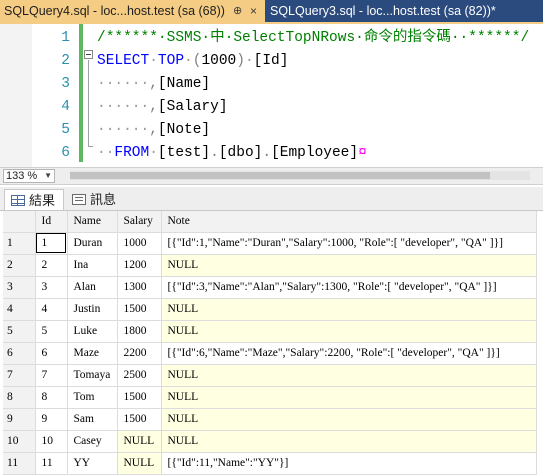  I want to click on table-cell: Tom, so click(92, 397).